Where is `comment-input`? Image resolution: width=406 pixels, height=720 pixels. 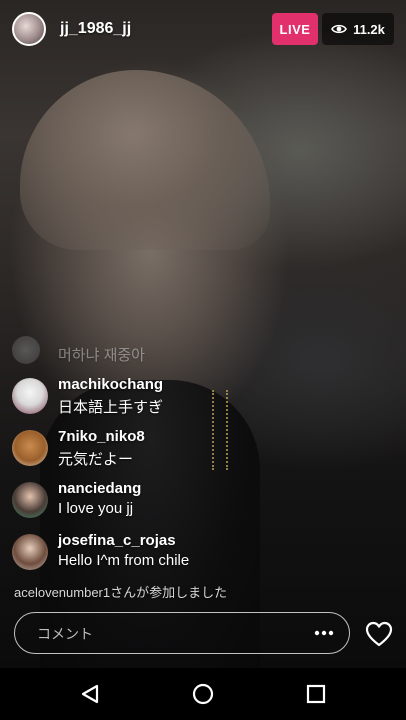
comment-input is located at coordinates (172, 634).